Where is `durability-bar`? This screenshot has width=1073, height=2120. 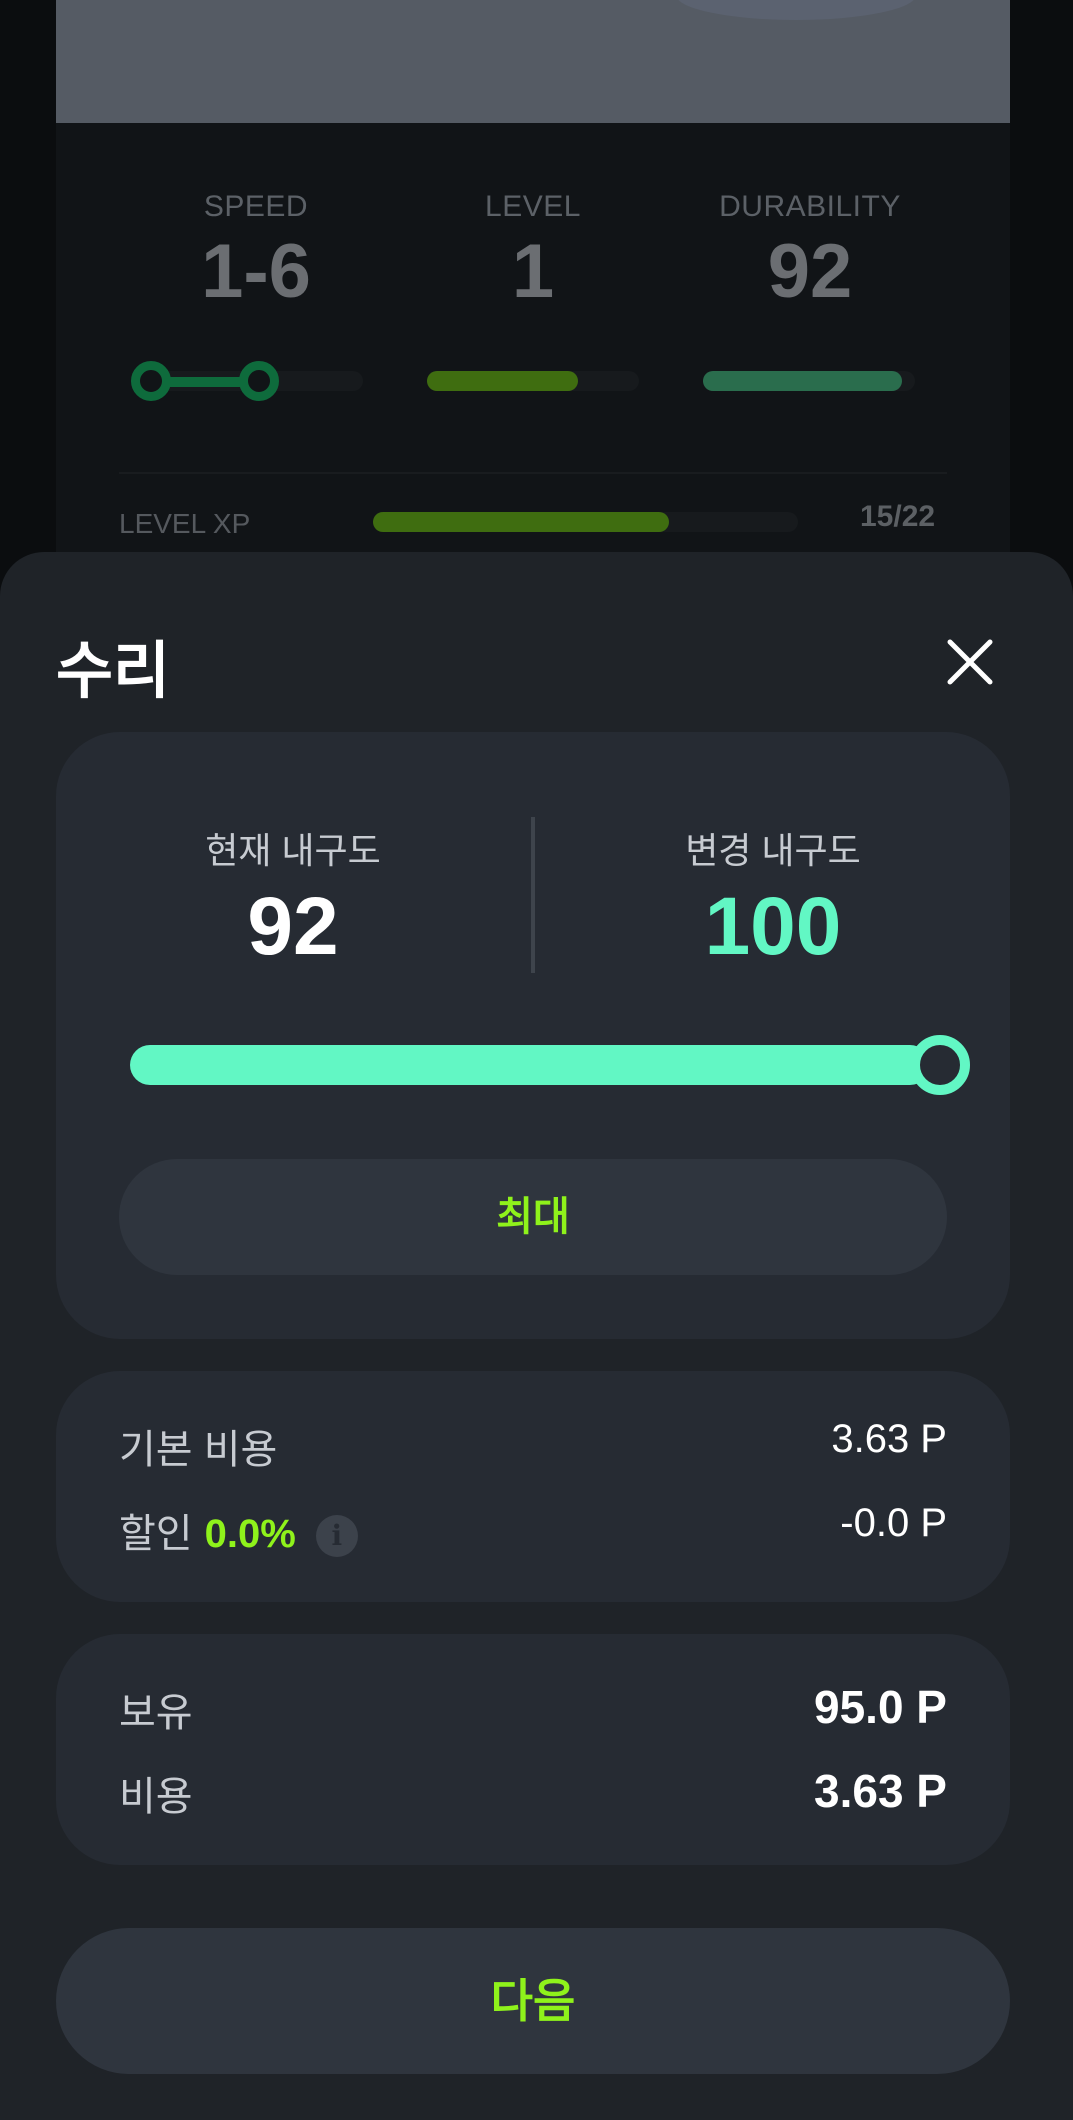
durability-bar is located at coordinates (809, 381).